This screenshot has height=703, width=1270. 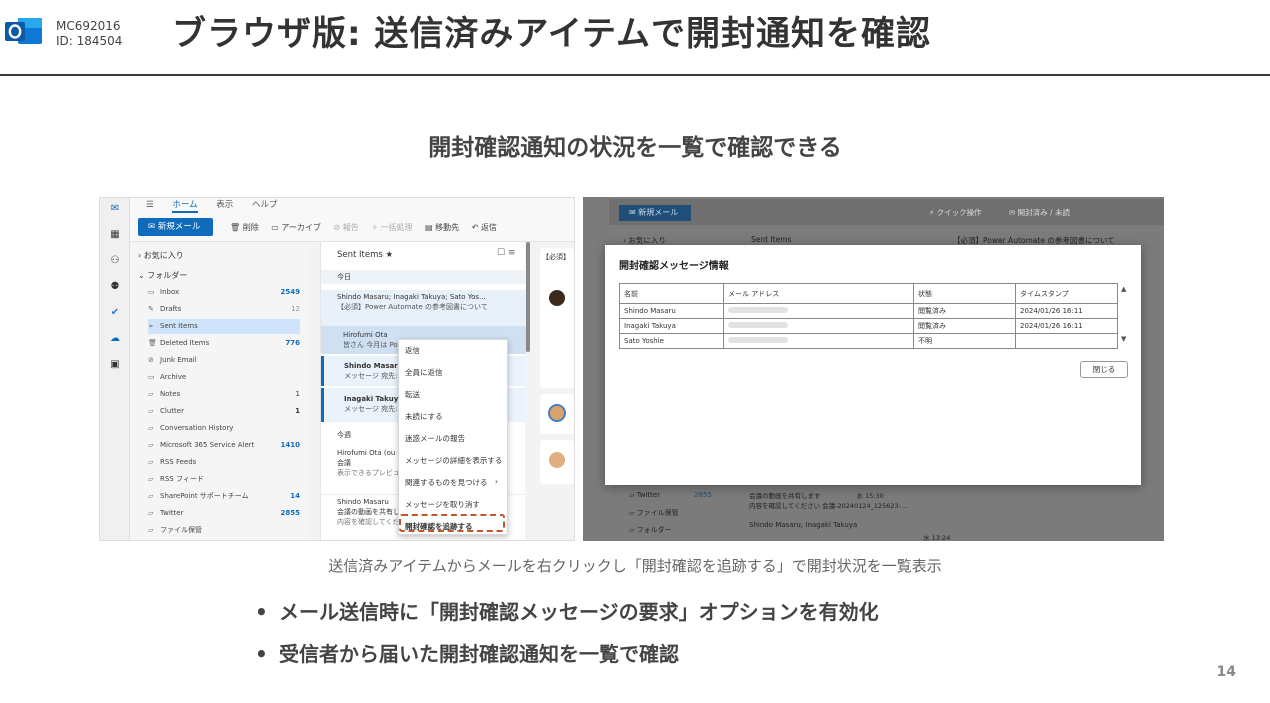 I want to click on bullet-item: • メール送信時に「開封確認メッセージの要求」オプションを有効化, so click(x=567, y=612).